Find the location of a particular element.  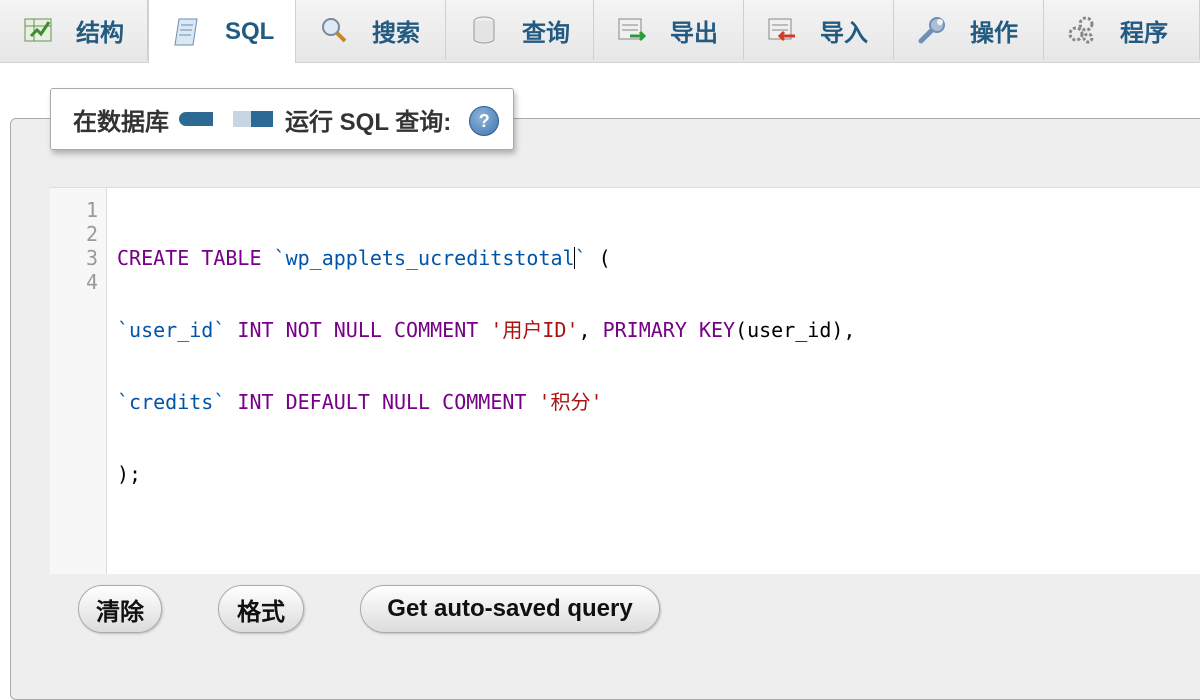

help-icon: ? is located at coordinates (484, 121).